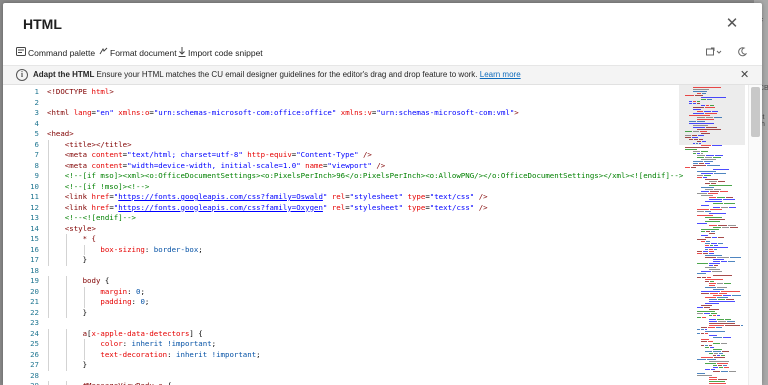 This screenshot has width=768, height=385. I want to click on code-token: "stylesheet", so click(376, 196).